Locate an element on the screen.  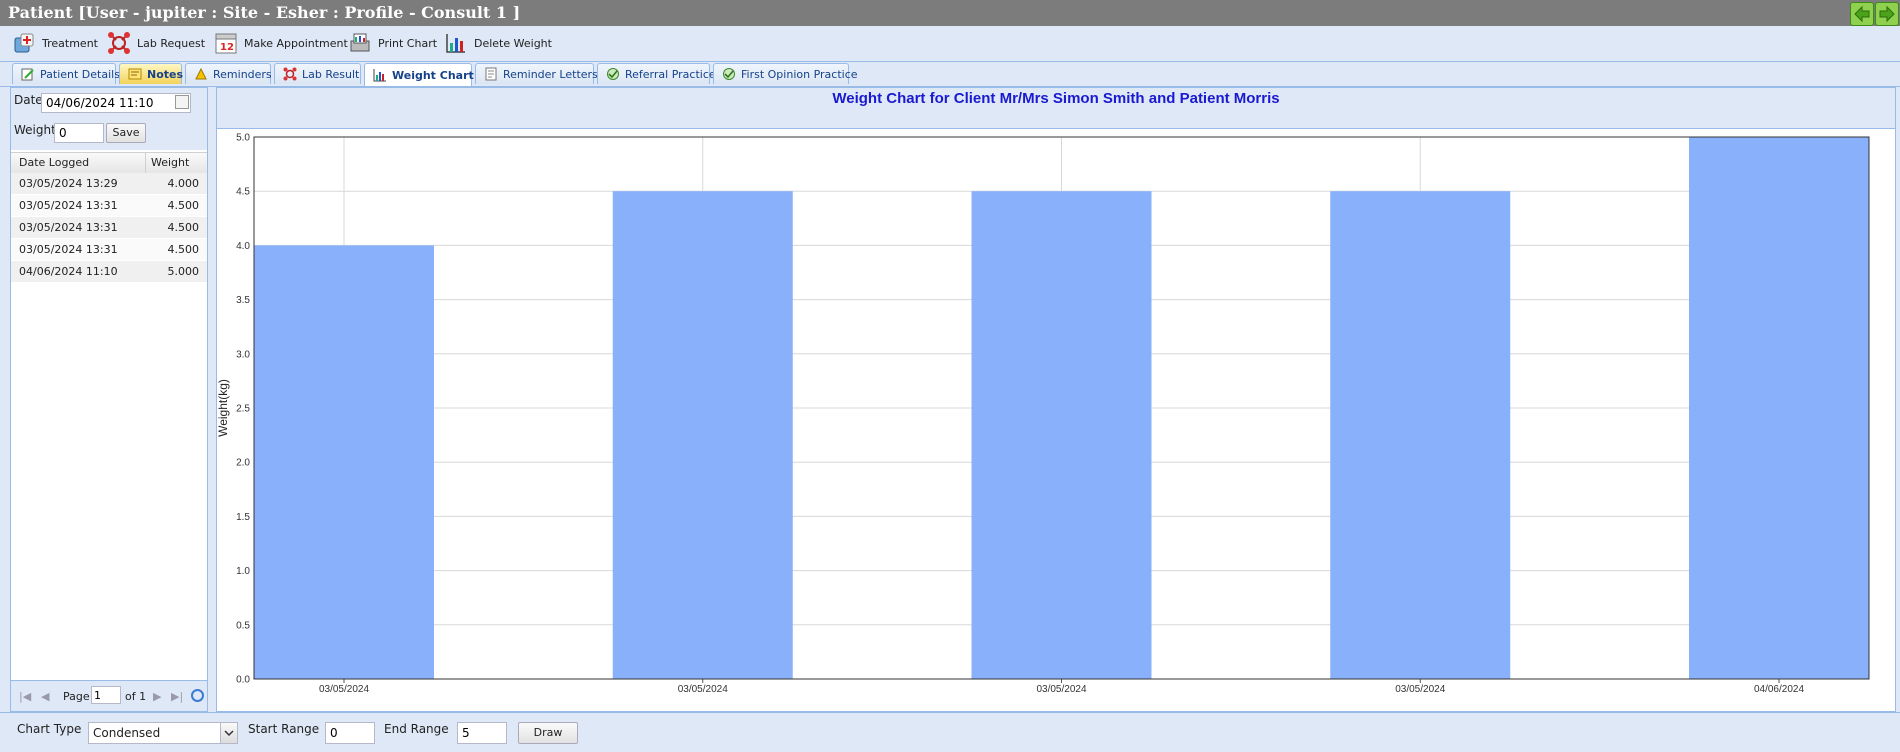
y-tick-label: 2.0 is located at coordinates (243, 463).